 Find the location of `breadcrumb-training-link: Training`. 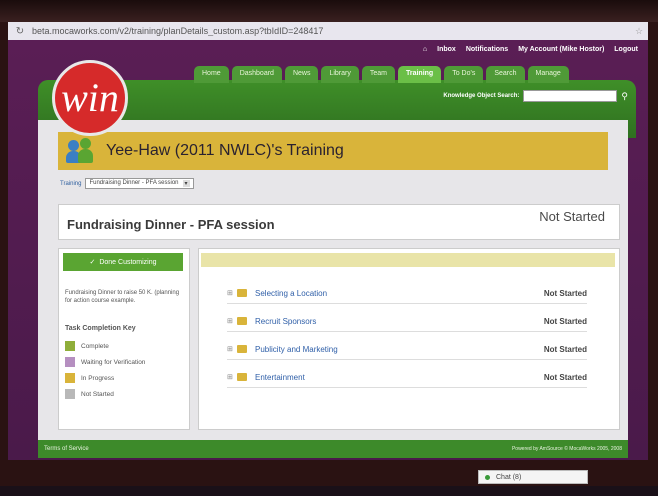

breadcrumb-training-link: Training is located at coordinates (70, 184).